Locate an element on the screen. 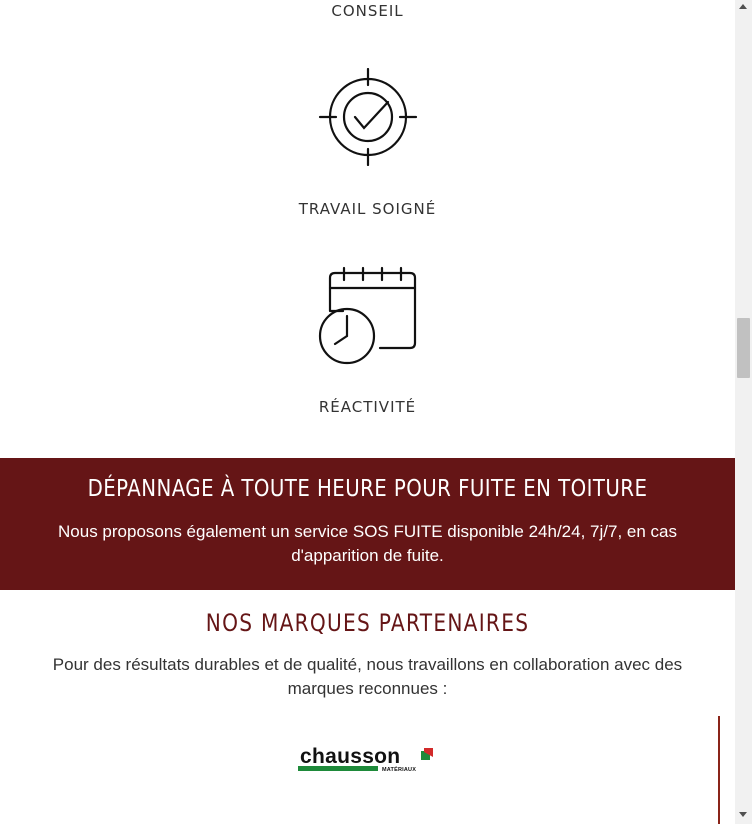 Image resolution: width=752 pixels, height=824 pixels. feature-label-conseil: CONSEIL is located at coordinates (367, 11).